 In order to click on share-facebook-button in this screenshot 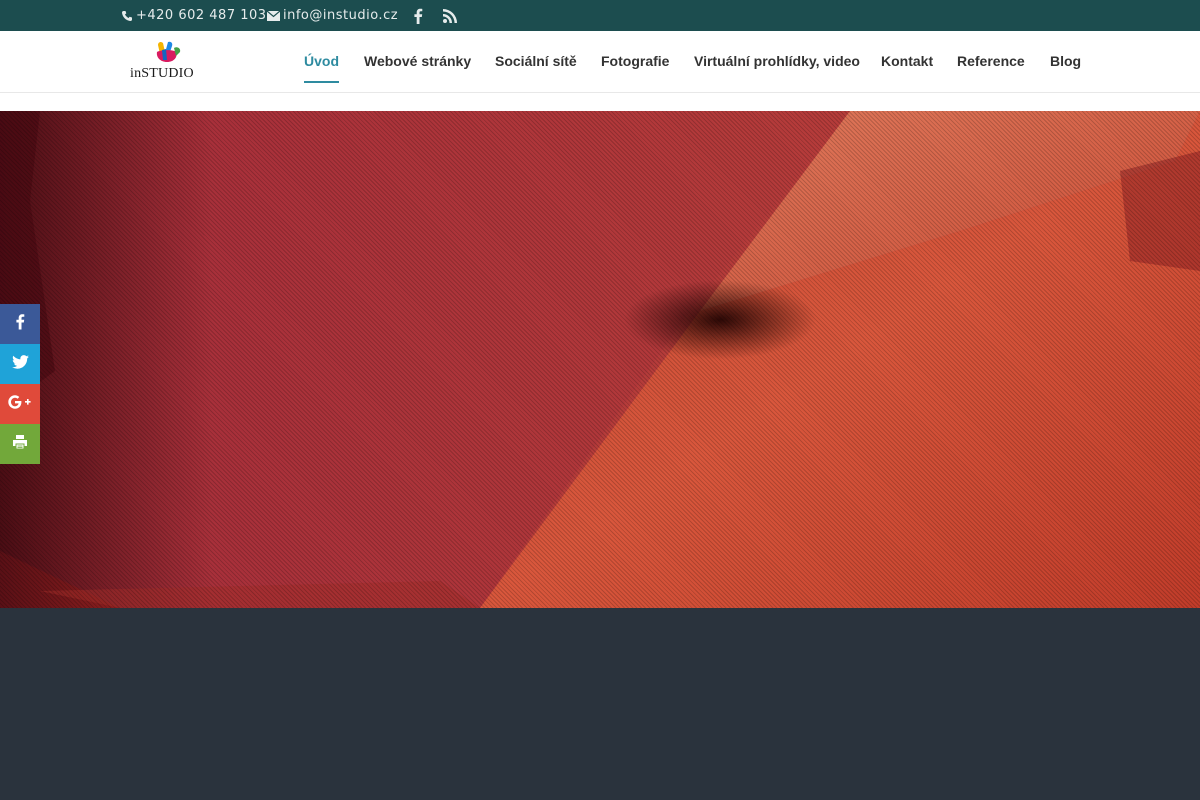, I will do `click(20, 324)`.